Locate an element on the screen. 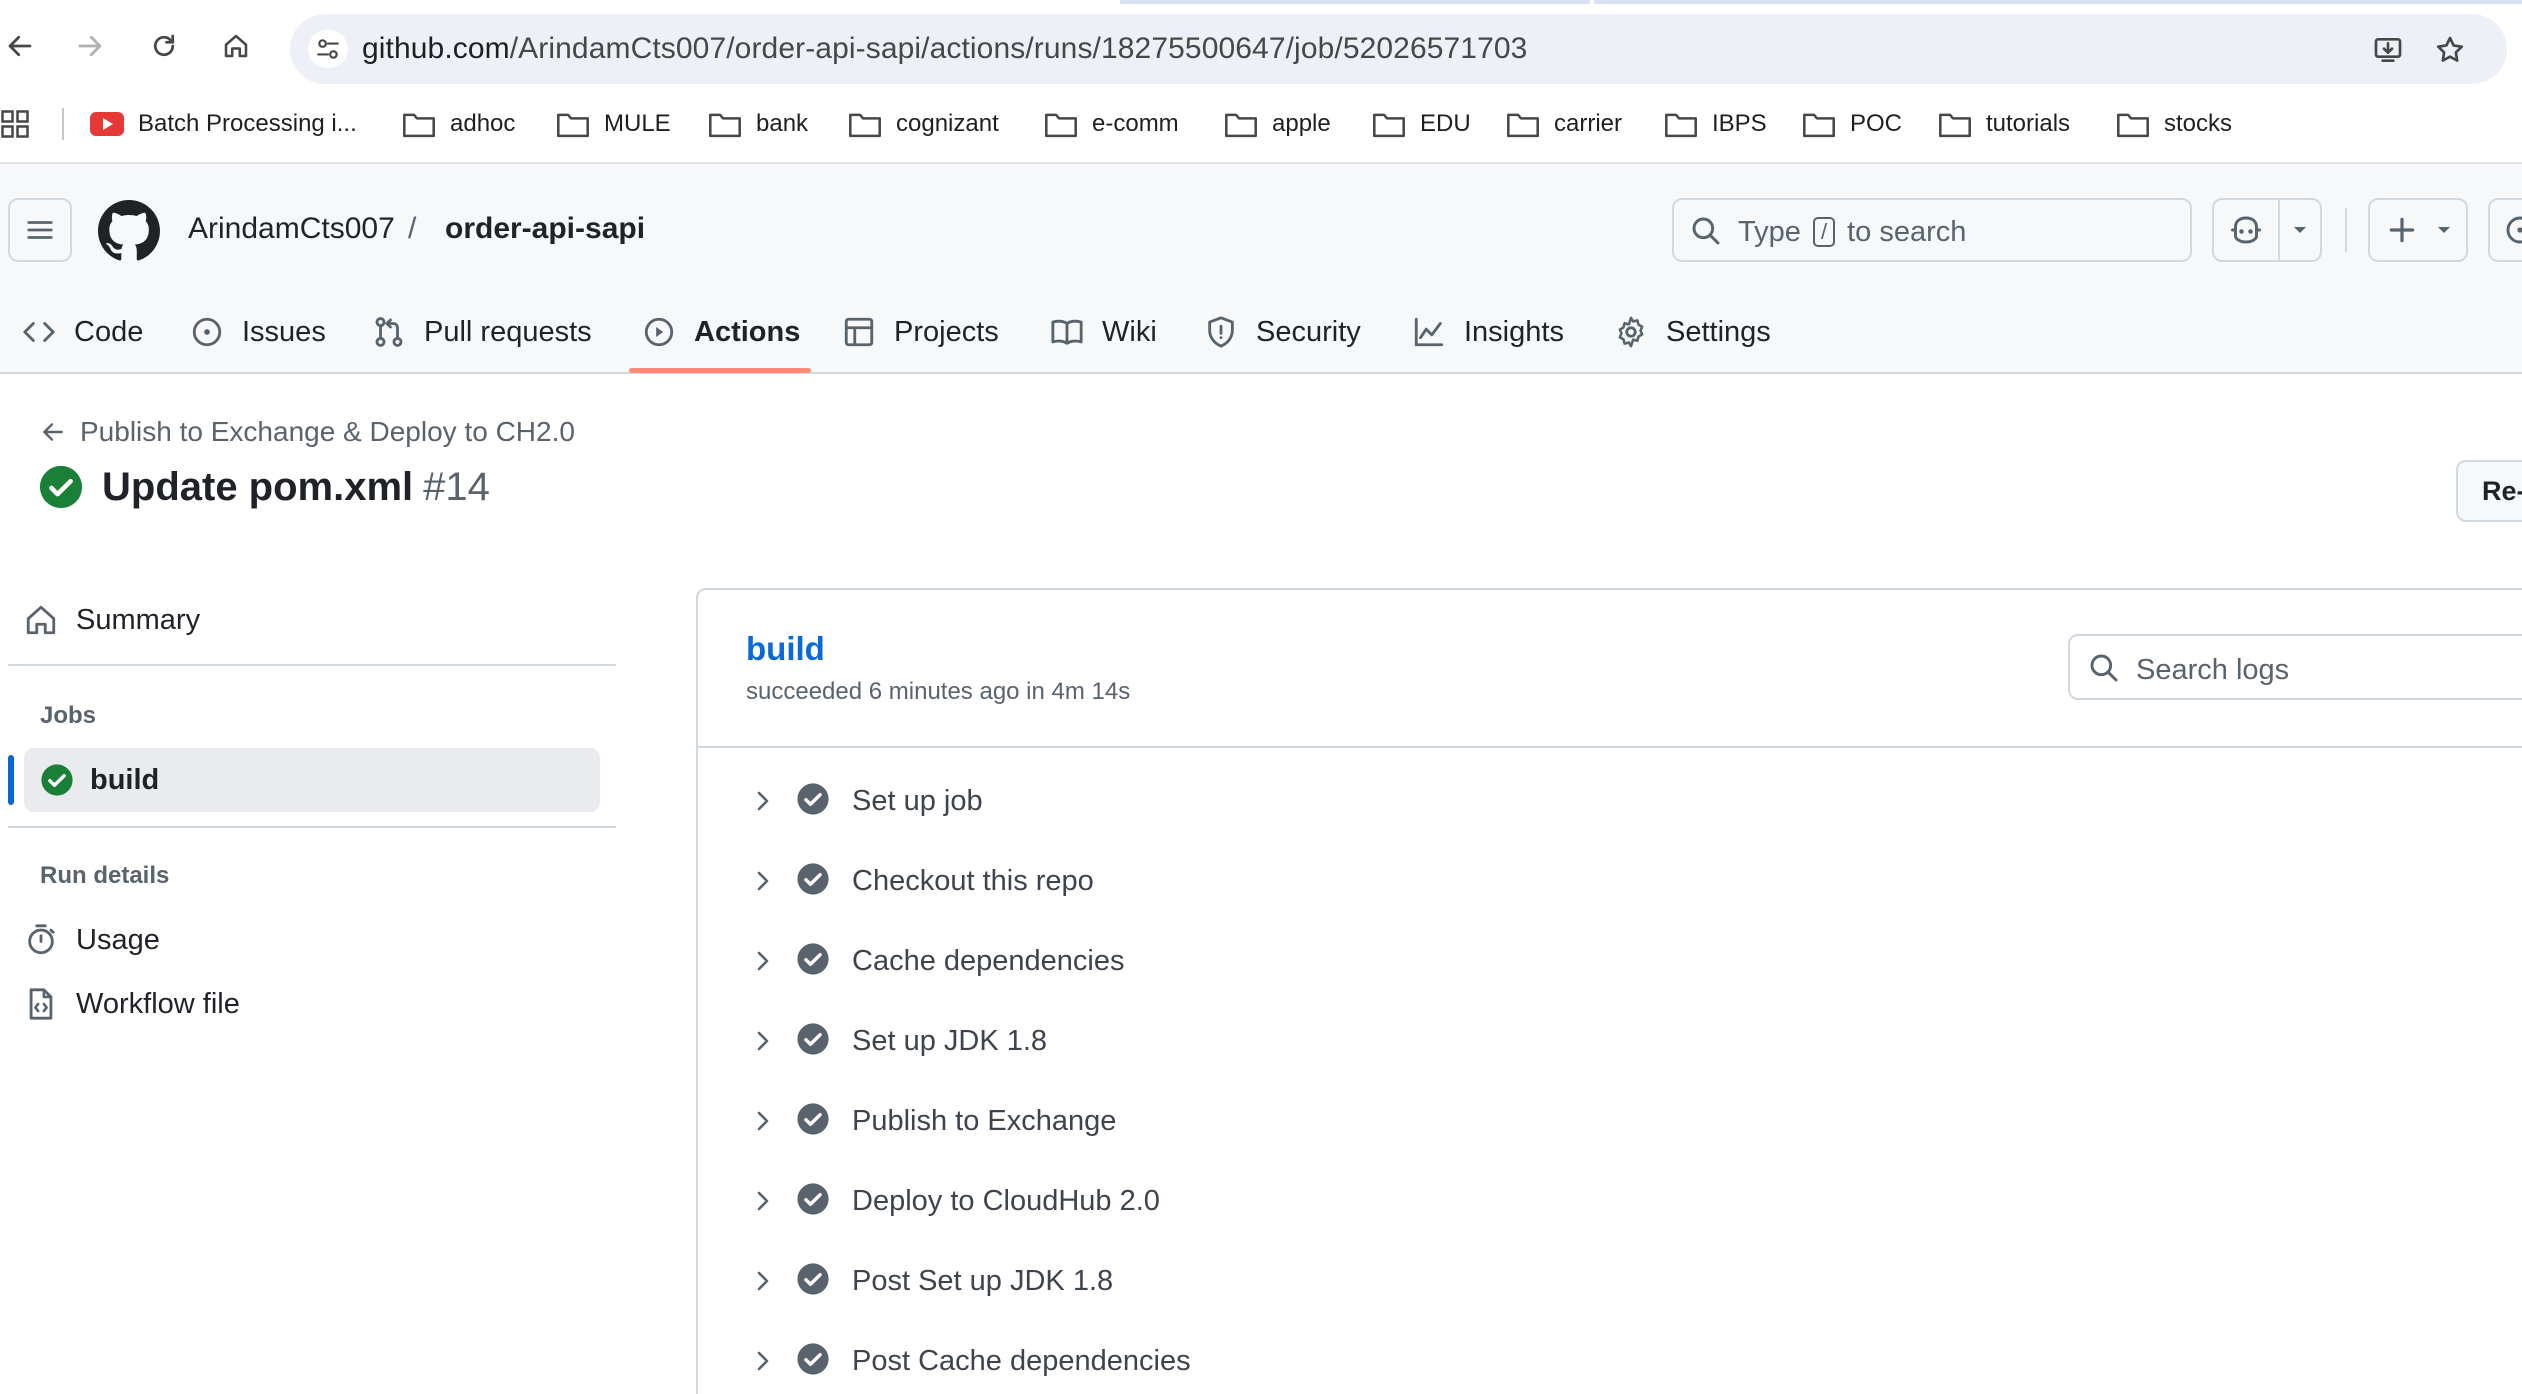  bookmarks-separator is located at coordinates (63, 124).